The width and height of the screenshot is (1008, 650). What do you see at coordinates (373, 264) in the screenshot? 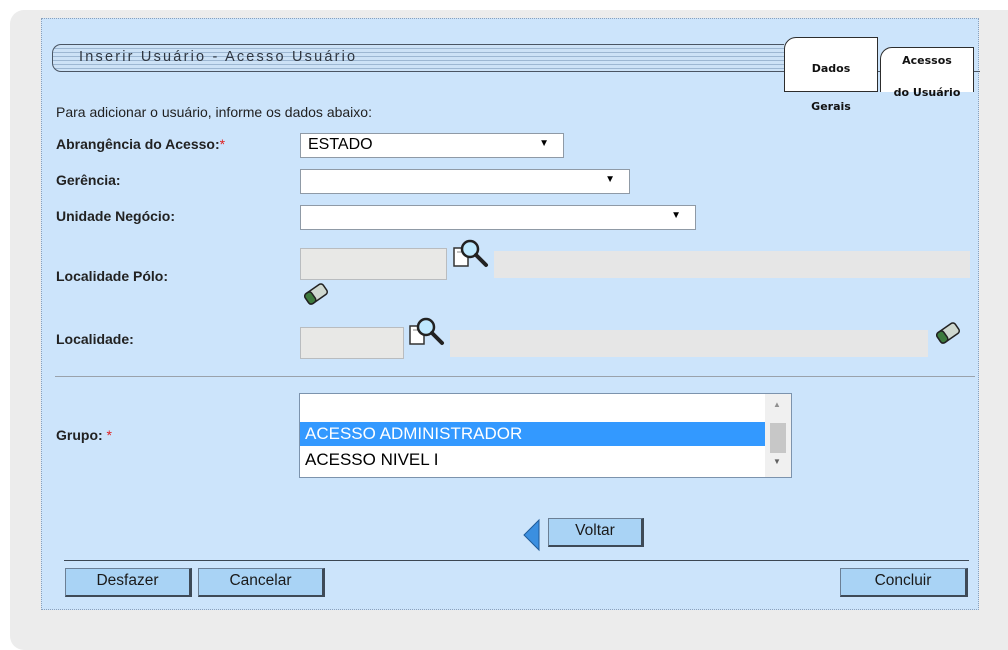
I see `localidade-polo-code-field` at bounding box center [373, 264].